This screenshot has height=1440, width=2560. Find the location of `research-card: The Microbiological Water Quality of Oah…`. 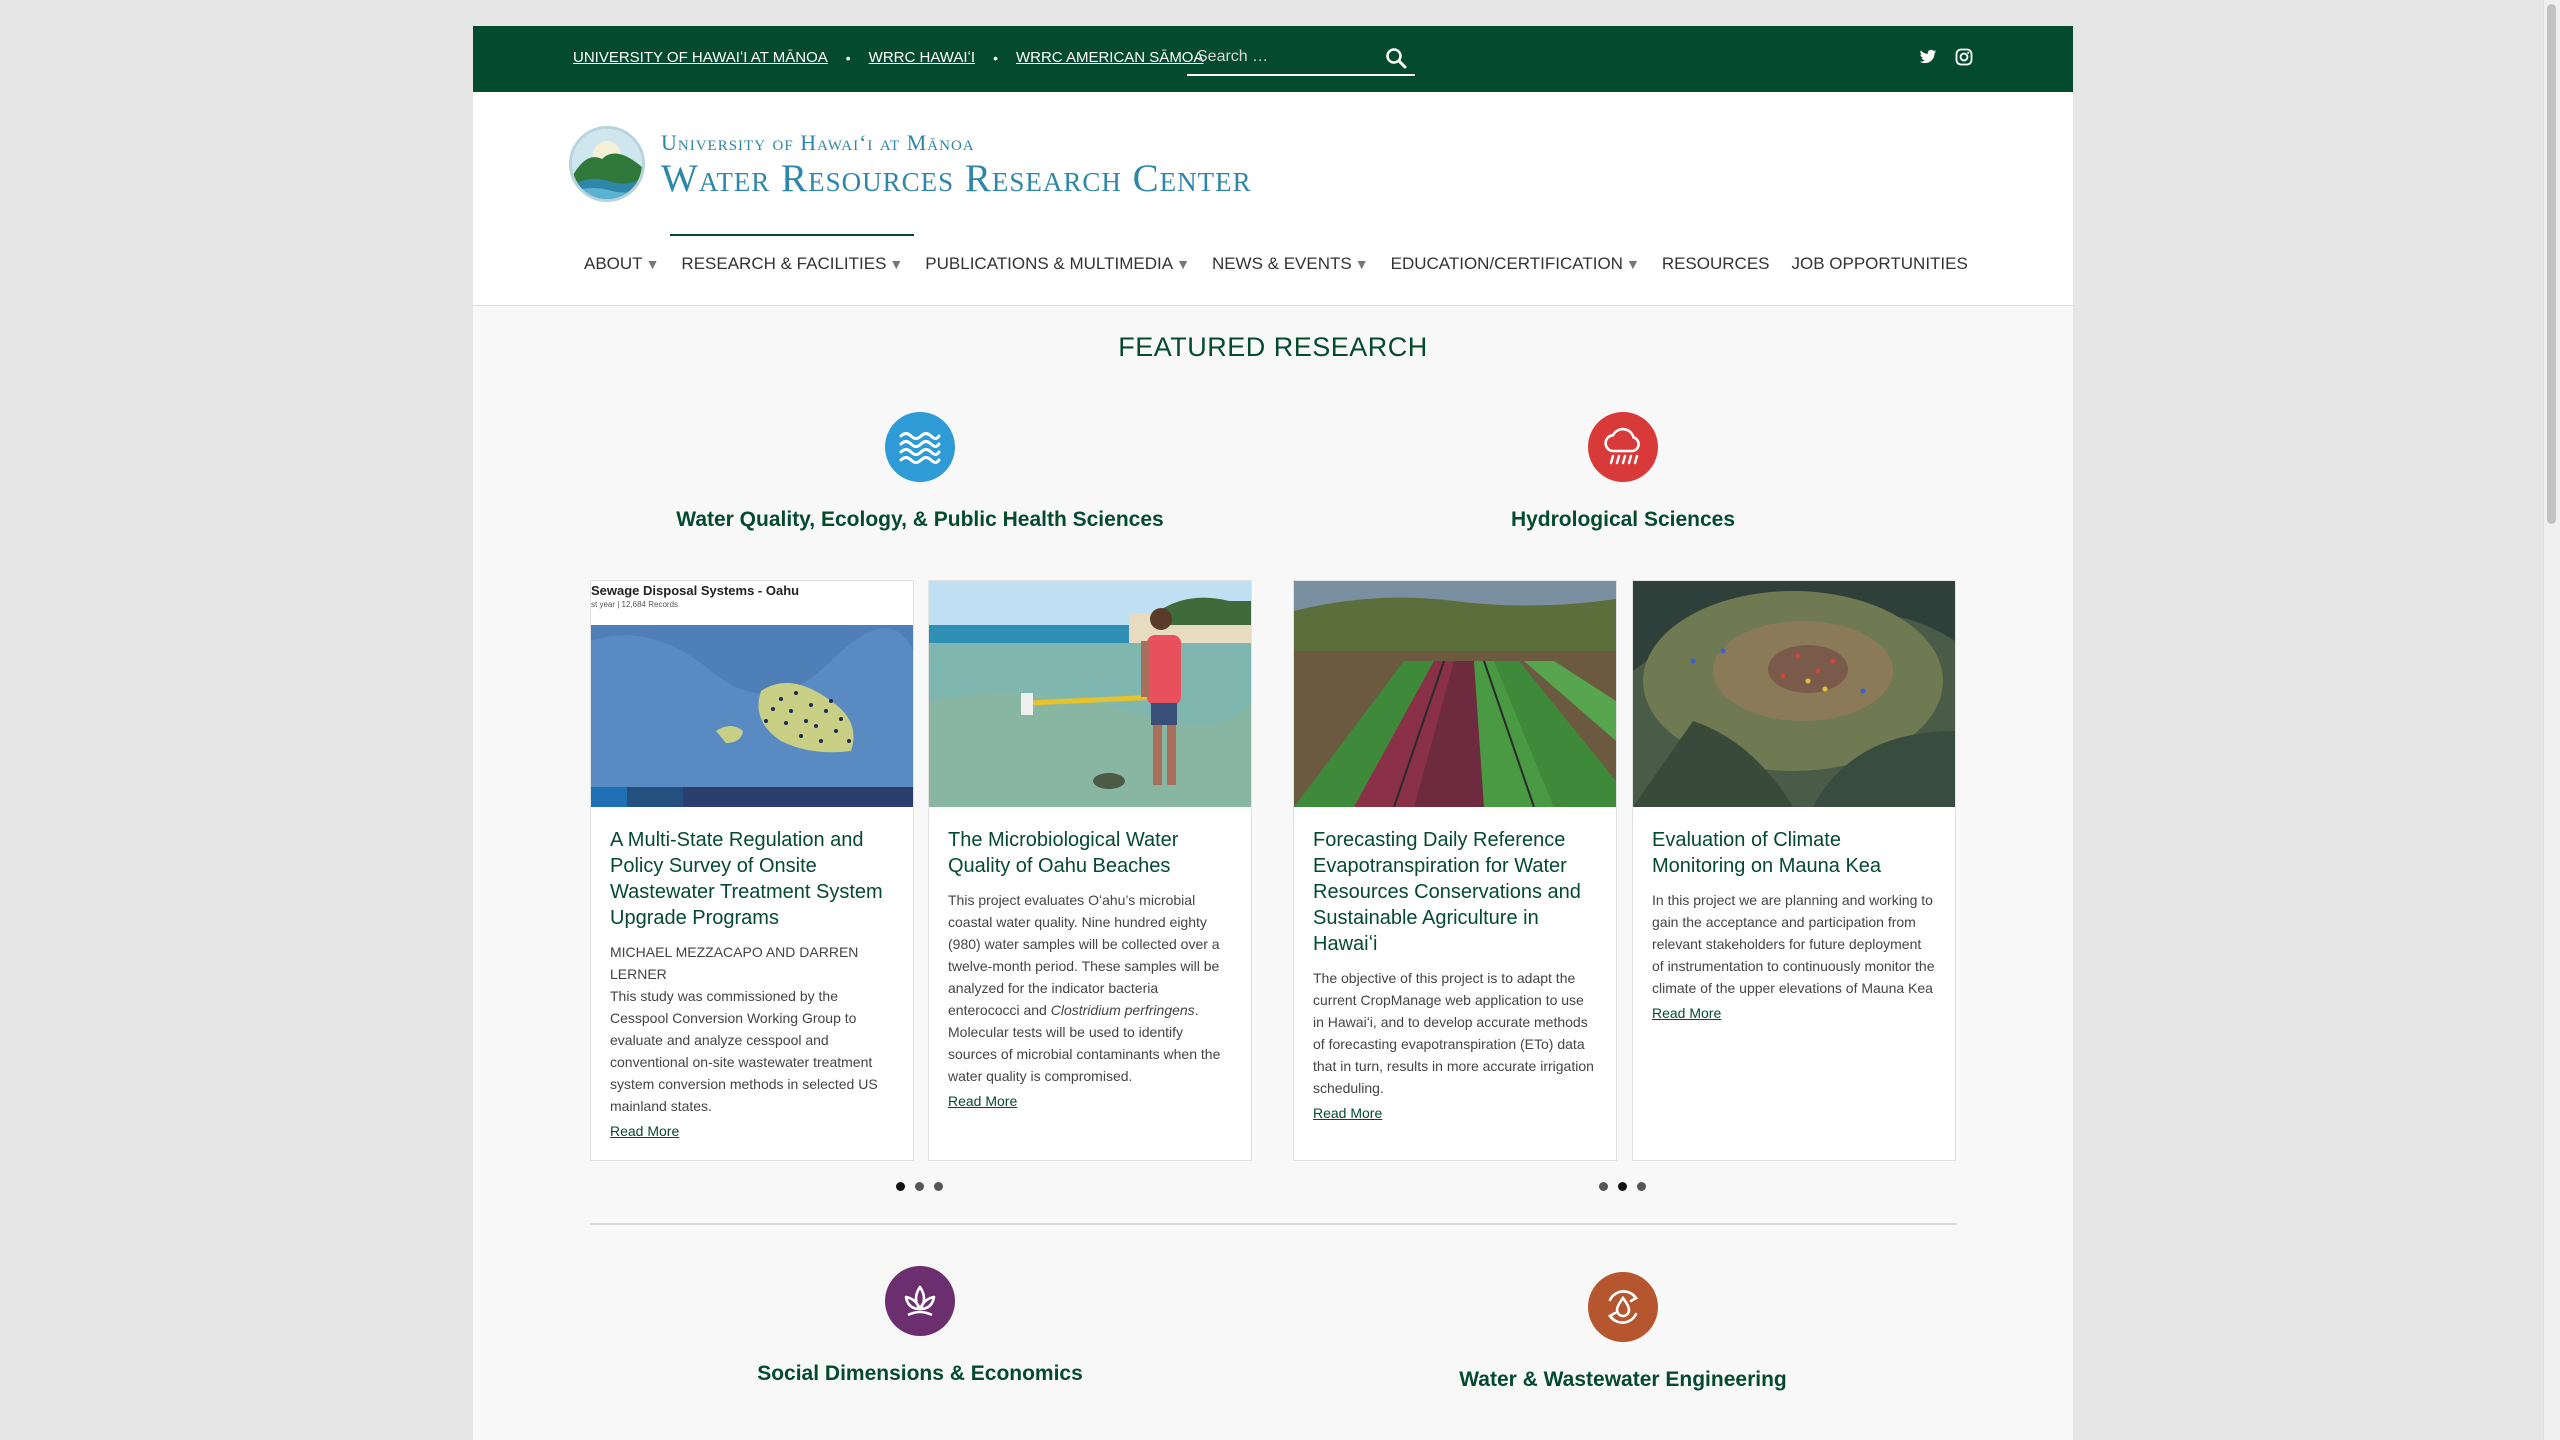

research-card: The Microbiological Water Quality of Oah… is located at coordinates (1090, 870).